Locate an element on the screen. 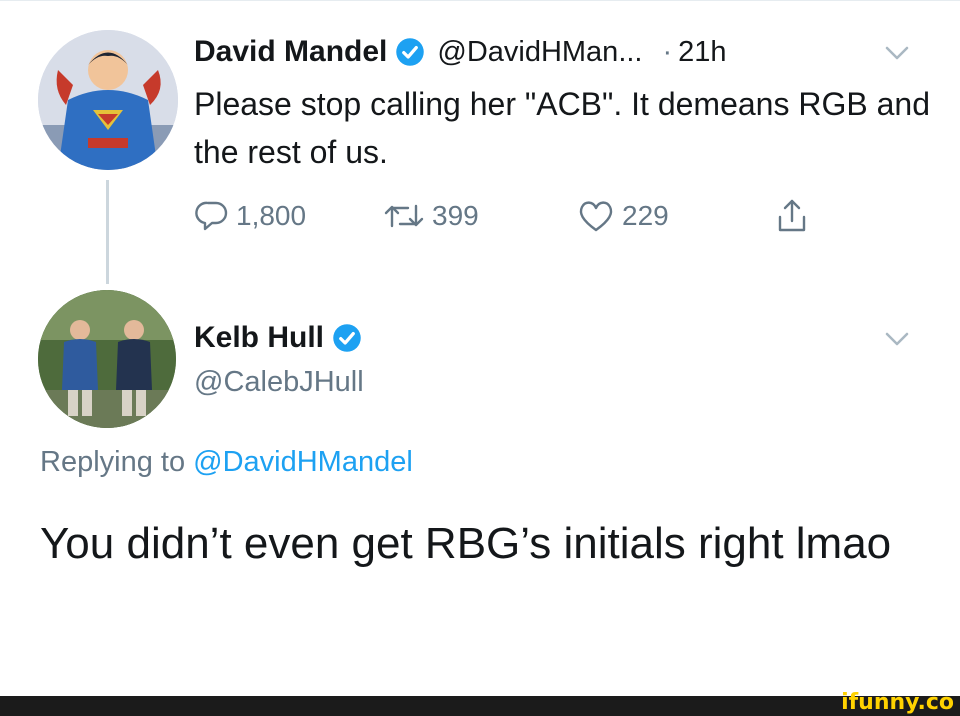 The height and width of the screenshot is (716, 960). superman-avatar-image is located at coordinates (108, 100).